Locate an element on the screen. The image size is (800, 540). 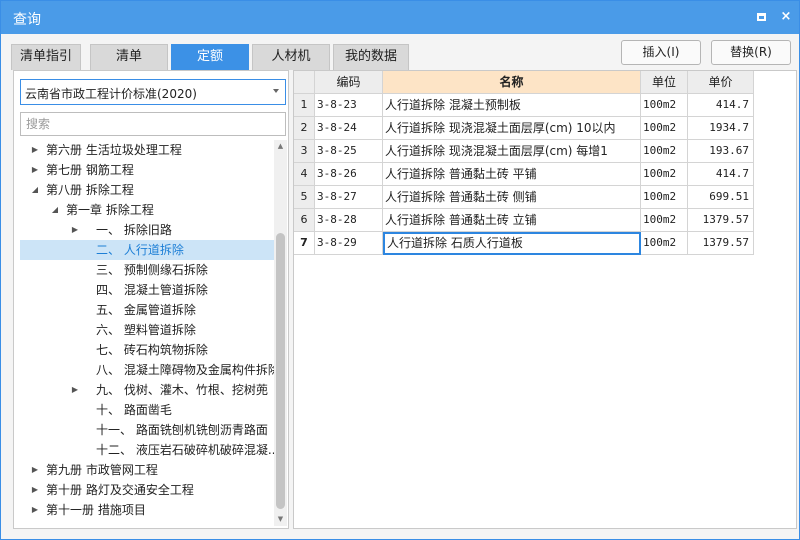
name-cell: 人行道拆除 普通黏土砖 立铺 is located at coordinates (512, 220).